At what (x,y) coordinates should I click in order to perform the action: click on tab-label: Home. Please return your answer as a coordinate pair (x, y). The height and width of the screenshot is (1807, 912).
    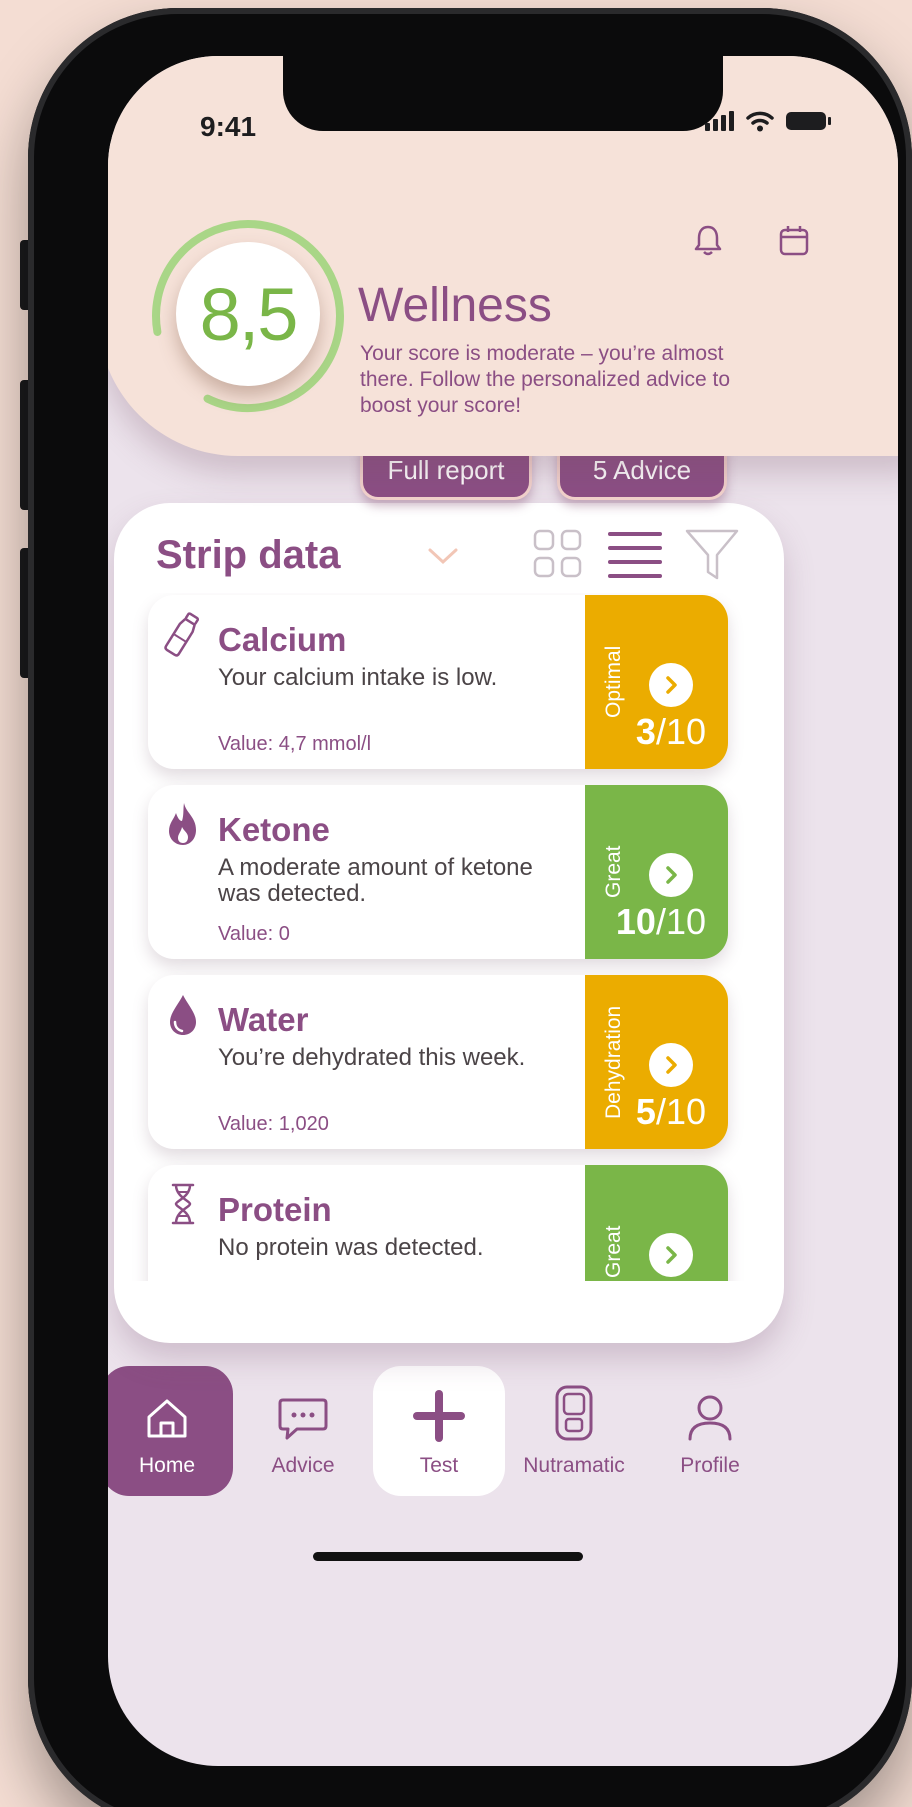
    Looking at the image, I should click on (167, 1465).